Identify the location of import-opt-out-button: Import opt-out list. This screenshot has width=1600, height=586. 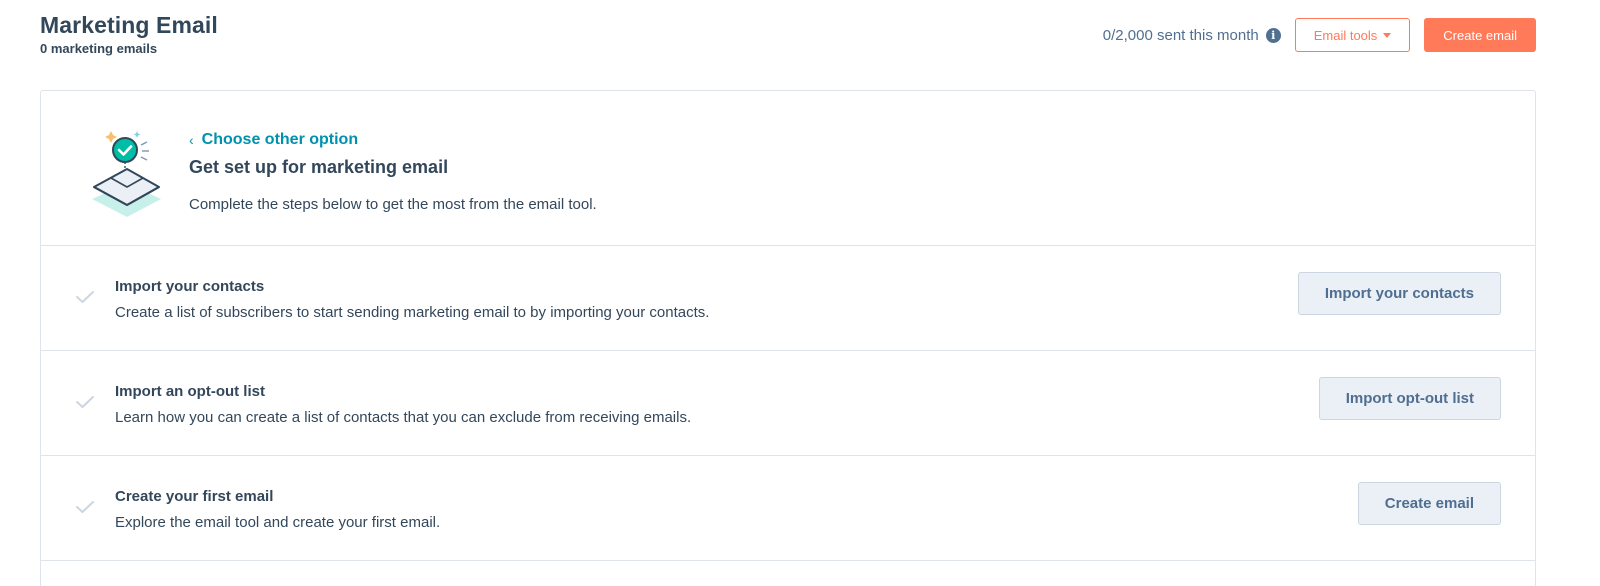
(1409, 398).